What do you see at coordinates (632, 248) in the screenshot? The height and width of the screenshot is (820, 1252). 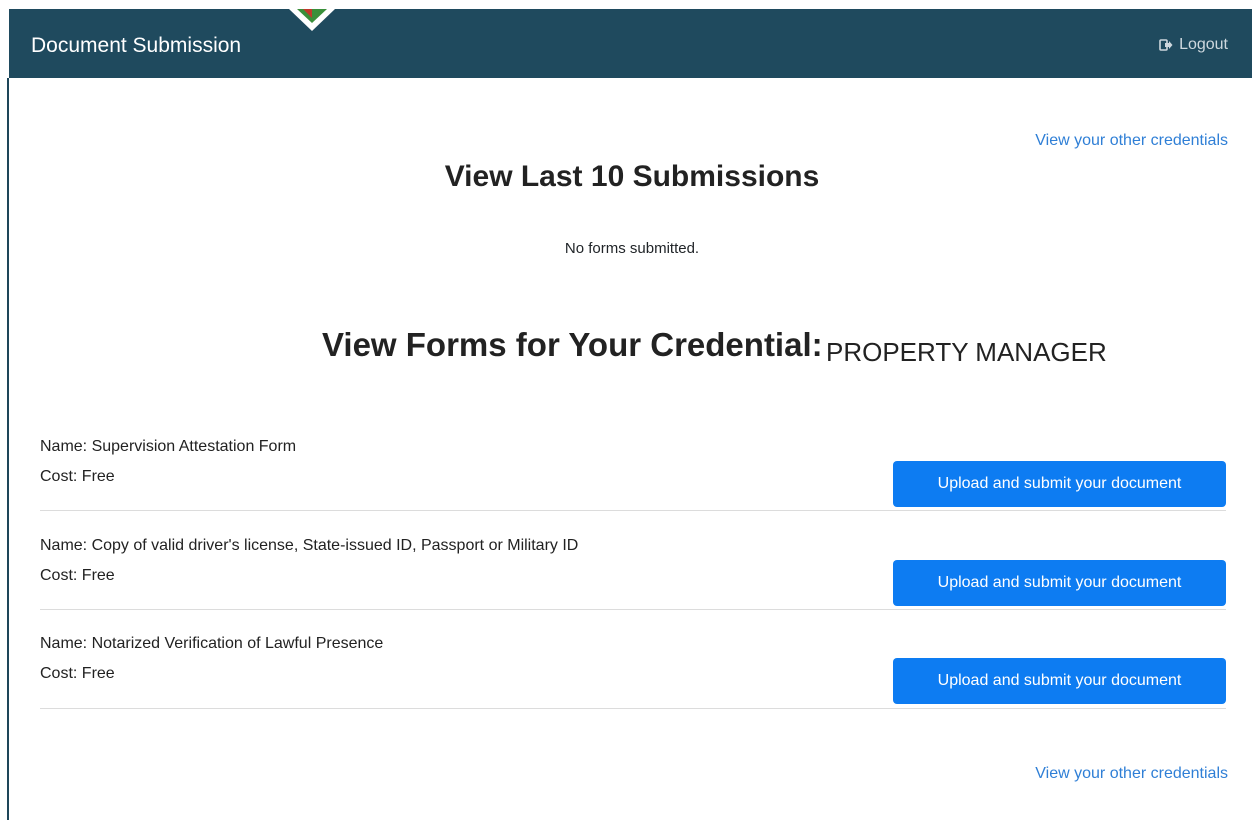 I see `no-forms-message: No forms submitted.` at bounding box center [632, 248].